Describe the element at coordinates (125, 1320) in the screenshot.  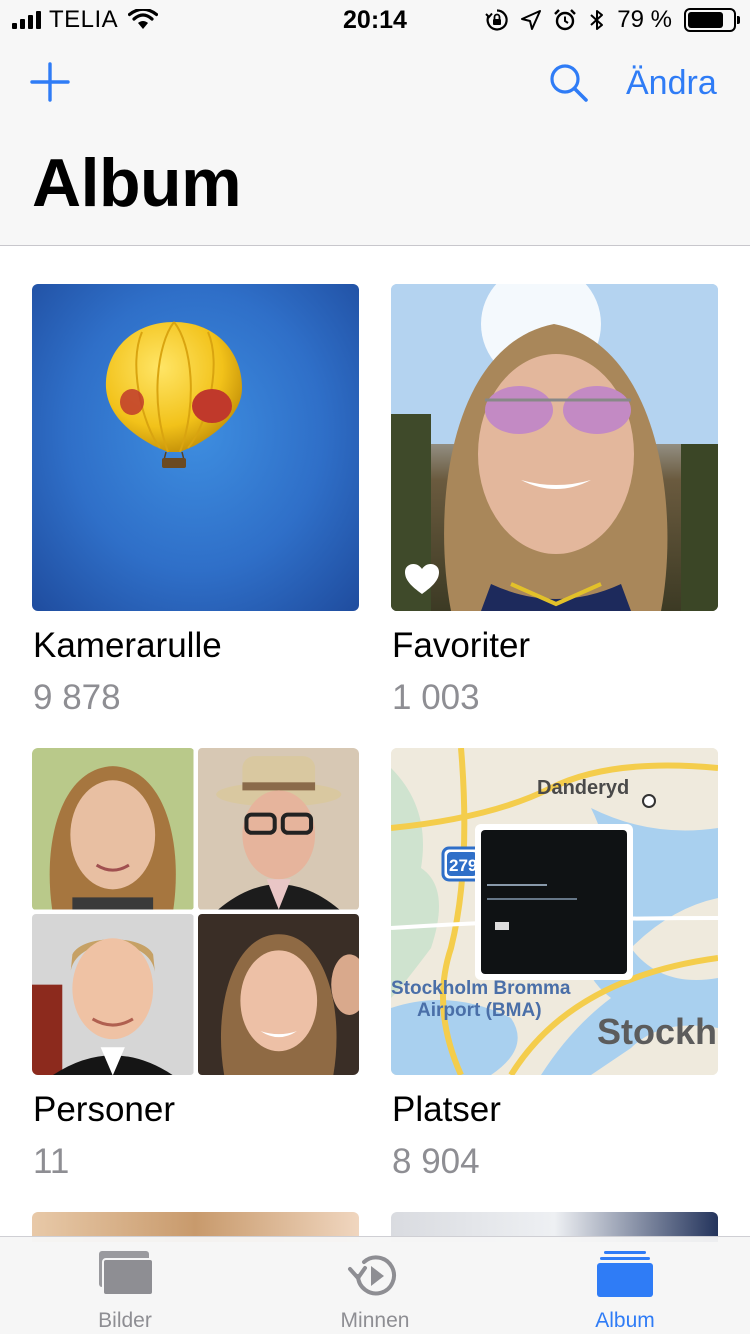
I see `tab-label: Bilder` at that location.